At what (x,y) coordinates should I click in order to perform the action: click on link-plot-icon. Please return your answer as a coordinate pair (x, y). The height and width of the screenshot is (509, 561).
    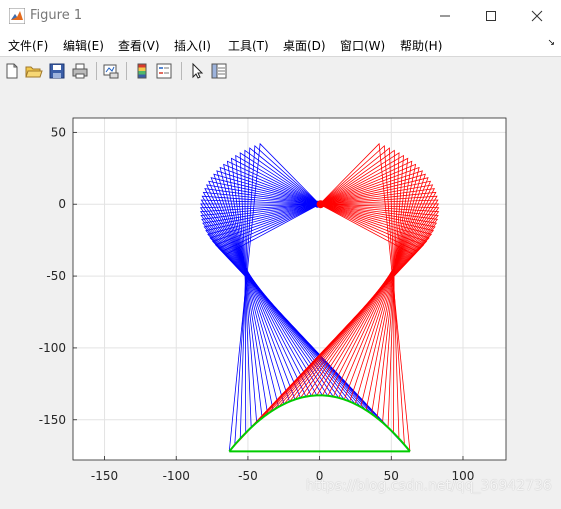
    Looking at the image, I should click on (111, 71).